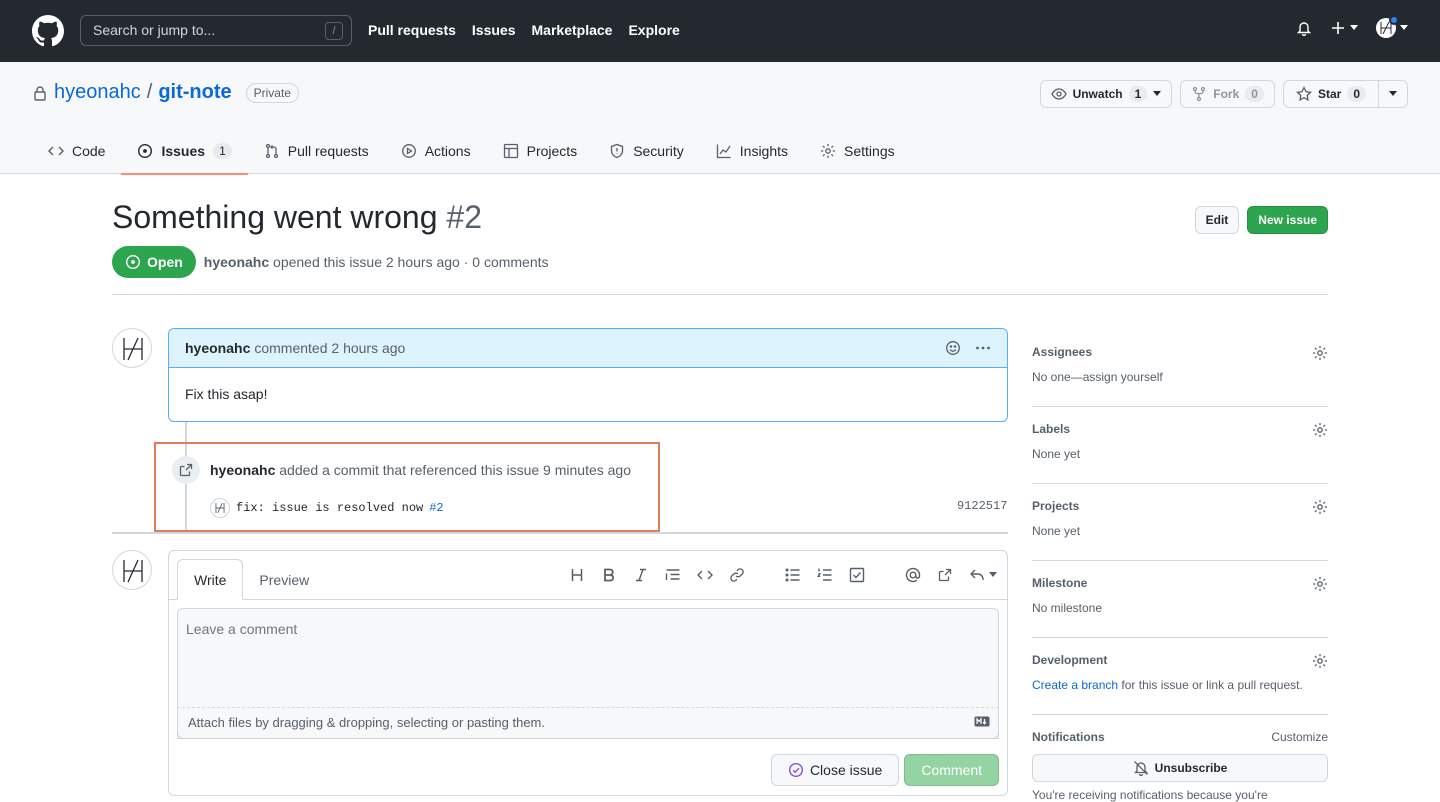 The width and height of the screenshot is (1440, 802). Describe the element at coordinates (857, 575) in the screenshot. I see `task-list-icon` at that location.